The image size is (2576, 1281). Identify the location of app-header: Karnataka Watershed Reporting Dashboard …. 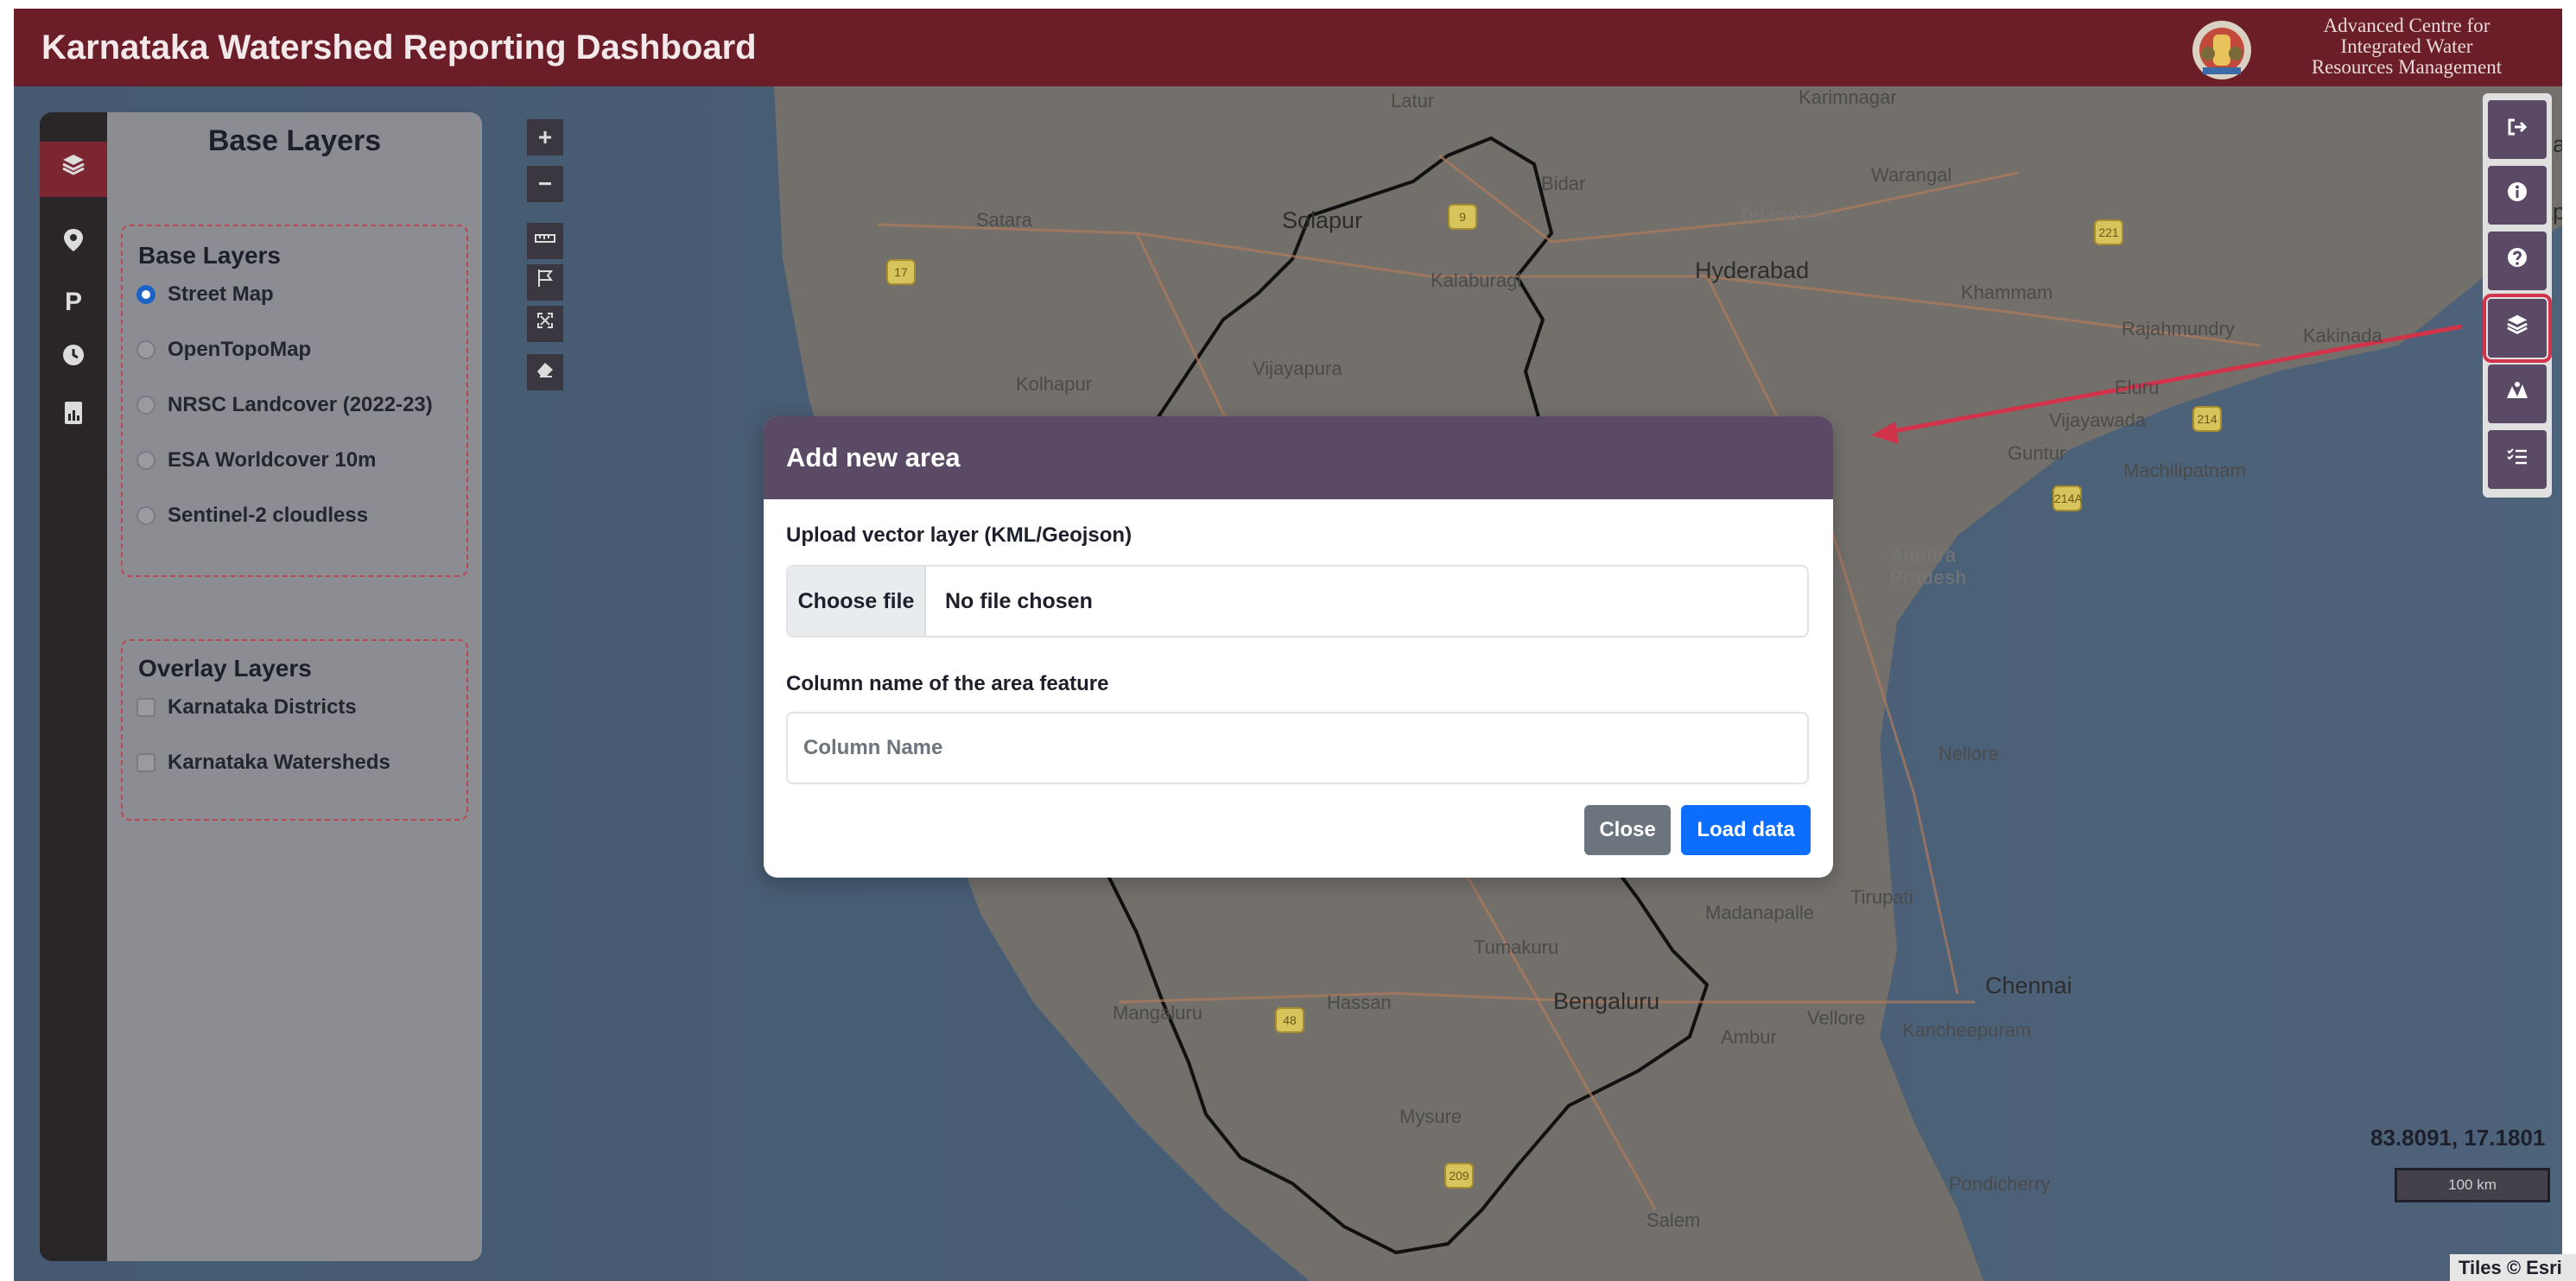
(1288, 47).